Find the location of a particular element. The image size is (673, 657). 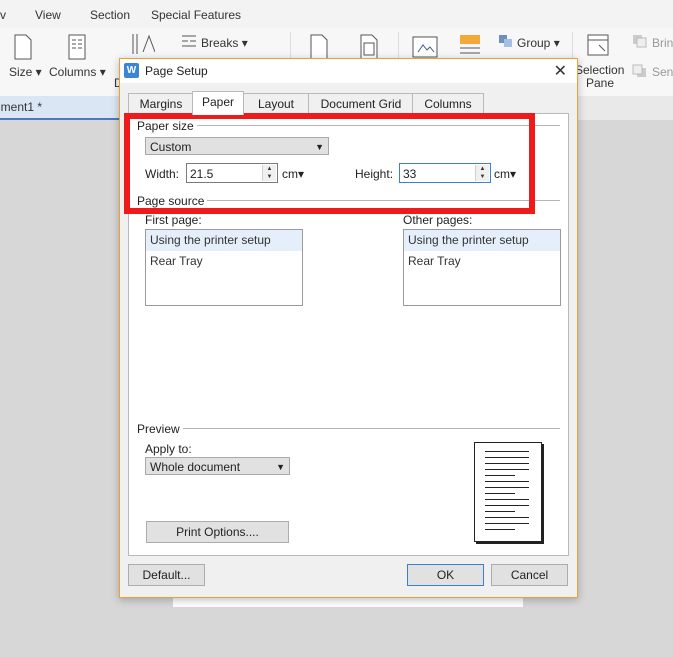

tab-margins: Margins is located at coordinates (161, 103).